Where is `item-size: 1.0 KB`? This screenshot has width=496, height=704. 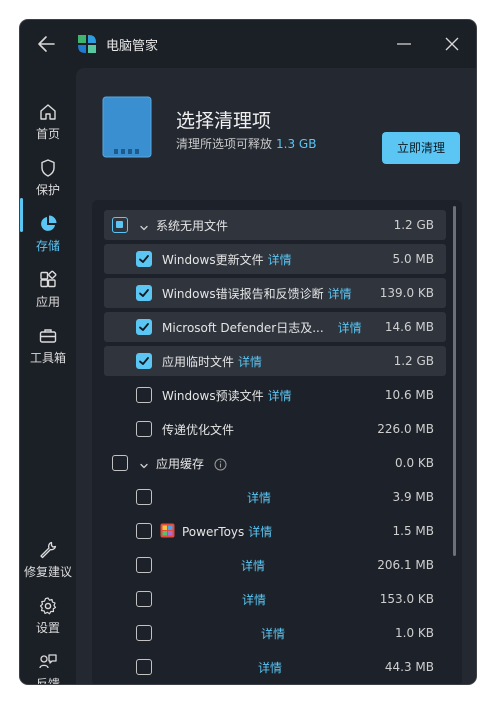 item-size: 1.0 KB is located at coordinates (414, 633).